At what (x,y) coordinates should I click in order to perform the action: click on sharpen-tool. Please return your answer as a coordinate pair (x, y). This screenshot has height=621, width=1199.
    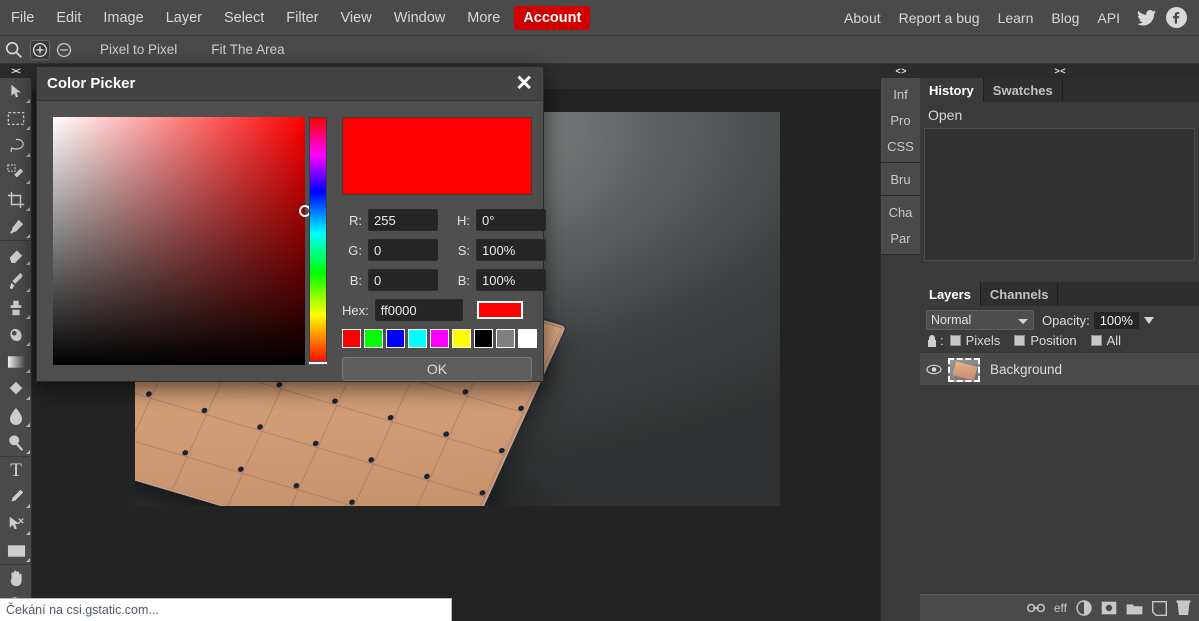
    Looking at the image, I should click on (16, 442).